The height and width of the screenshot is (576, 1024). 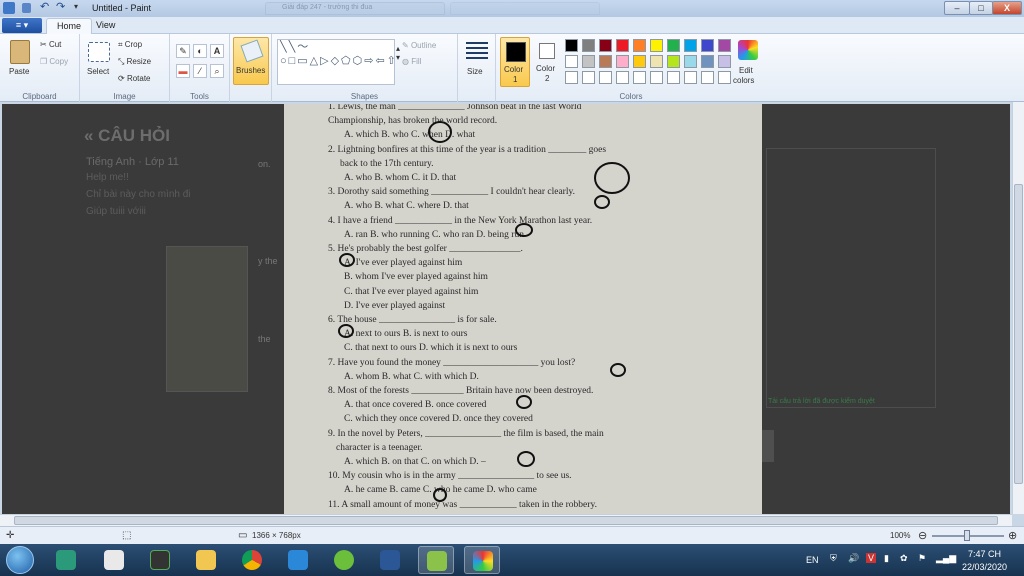 What do you see at coordinates (946, 558) in the screenshot?
I see `network-icon: ▂▄▆` at bounding box center [946, 558].